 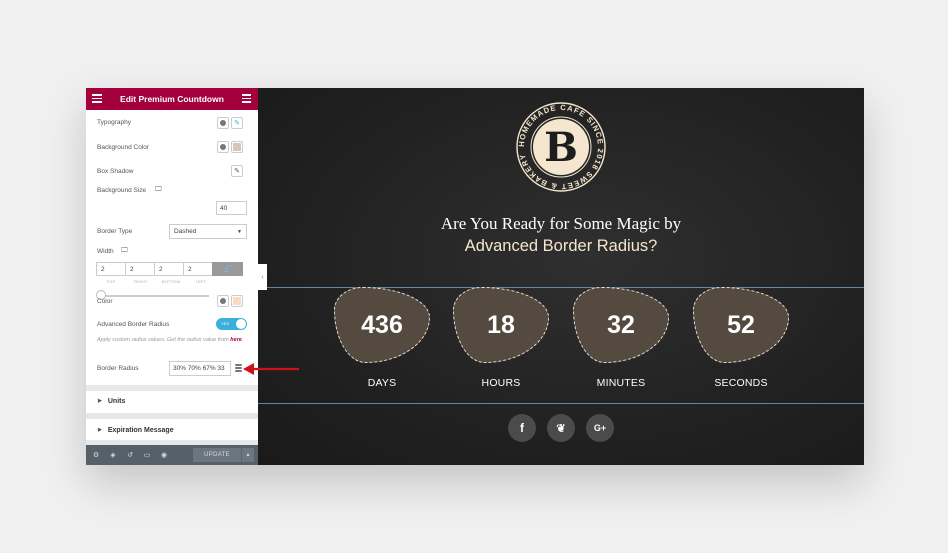 What do you see at coordinates (111, 269) in the screenshot?
I see `width-top-input: 2` at bounding box center [111, 269].